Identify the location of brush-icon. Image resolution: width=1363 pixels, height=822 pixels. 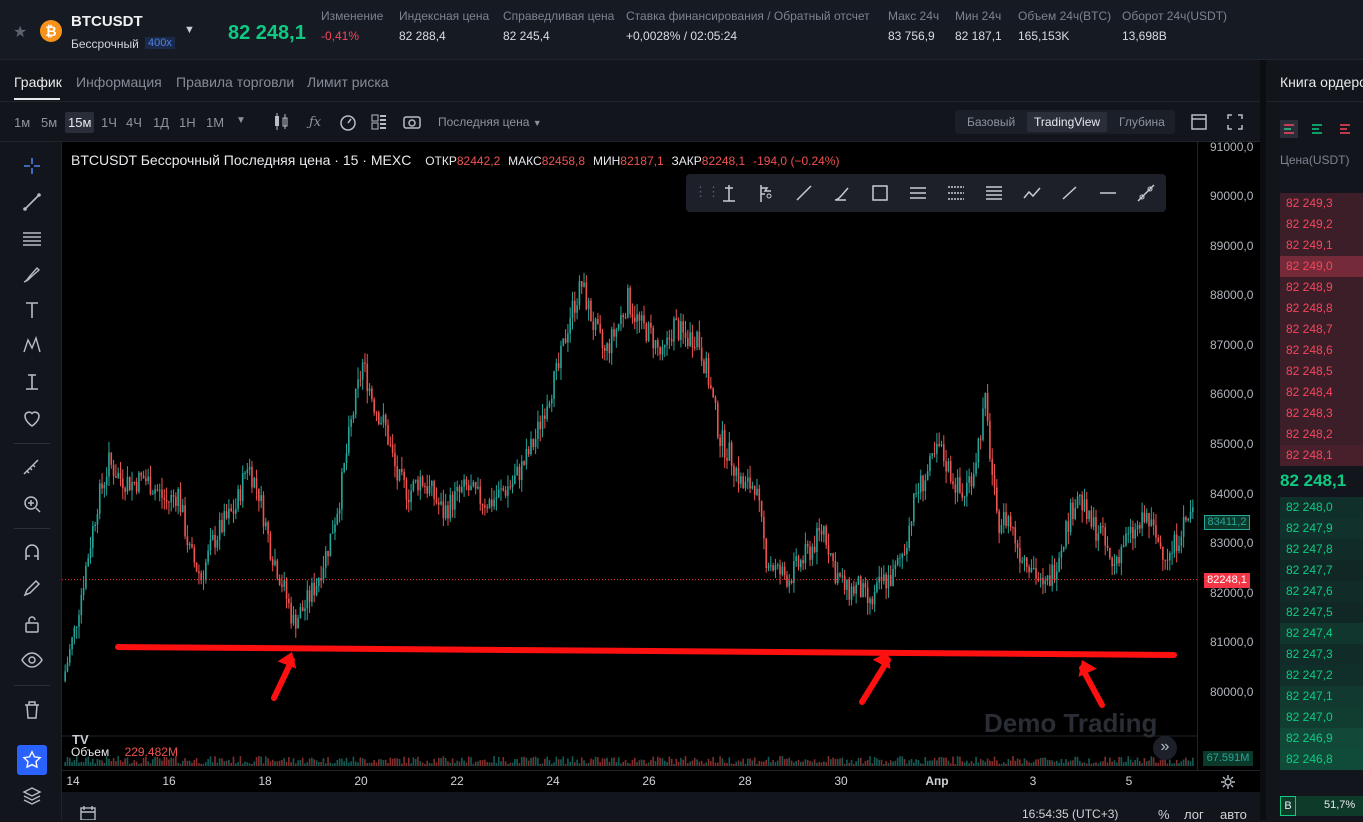
(32, 274).